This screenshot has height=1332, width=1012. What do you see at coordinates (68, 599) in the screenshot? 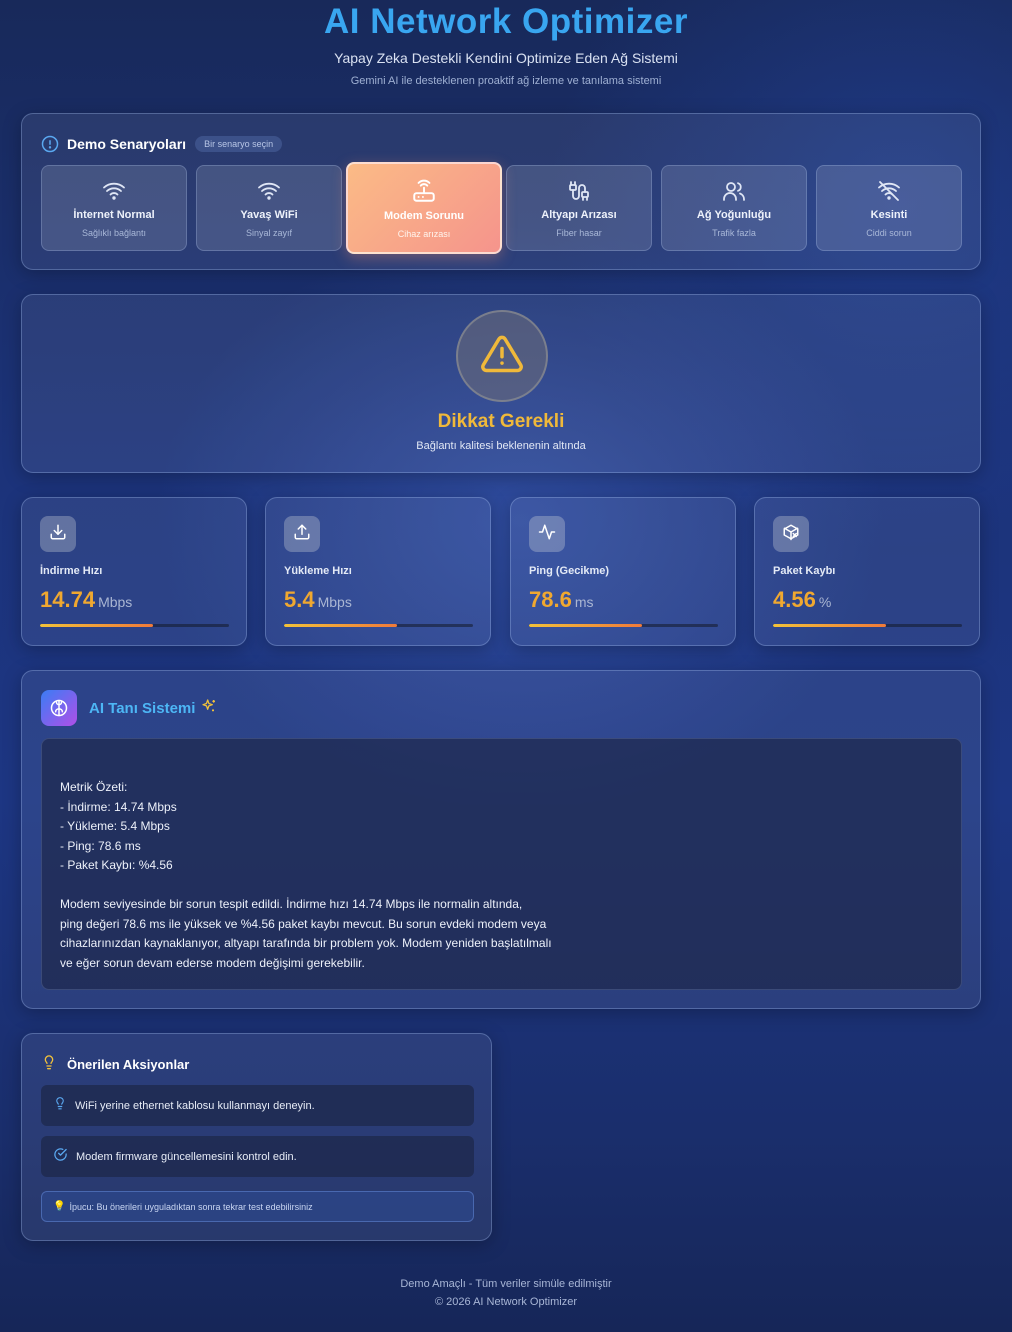
I see `metric-value: 14.74` at bounding box center [68, 599].